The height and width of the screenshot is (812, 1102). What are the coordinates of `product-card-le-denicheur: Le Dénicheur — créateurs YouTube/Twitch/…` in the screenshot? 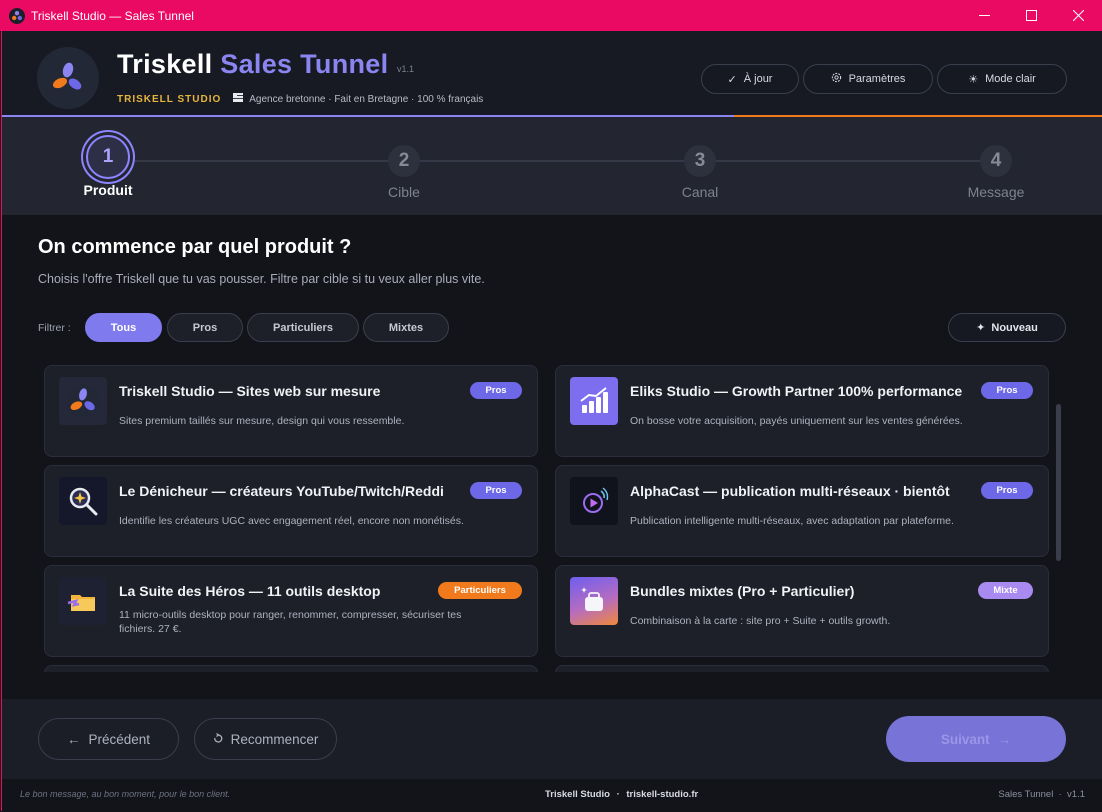 It's located at (291, 511).